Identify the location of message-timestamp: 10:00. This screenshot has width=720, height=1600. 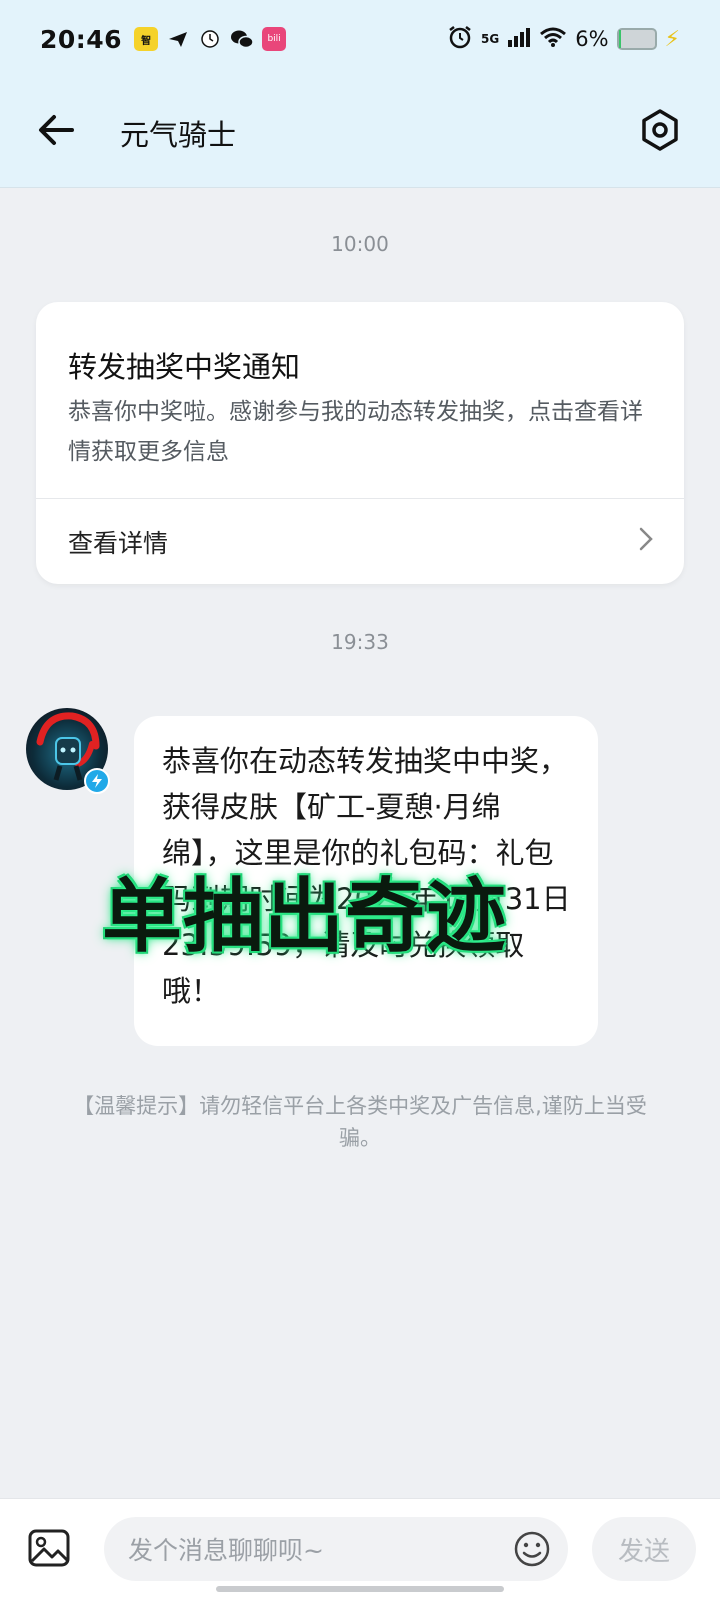
(360, 244).